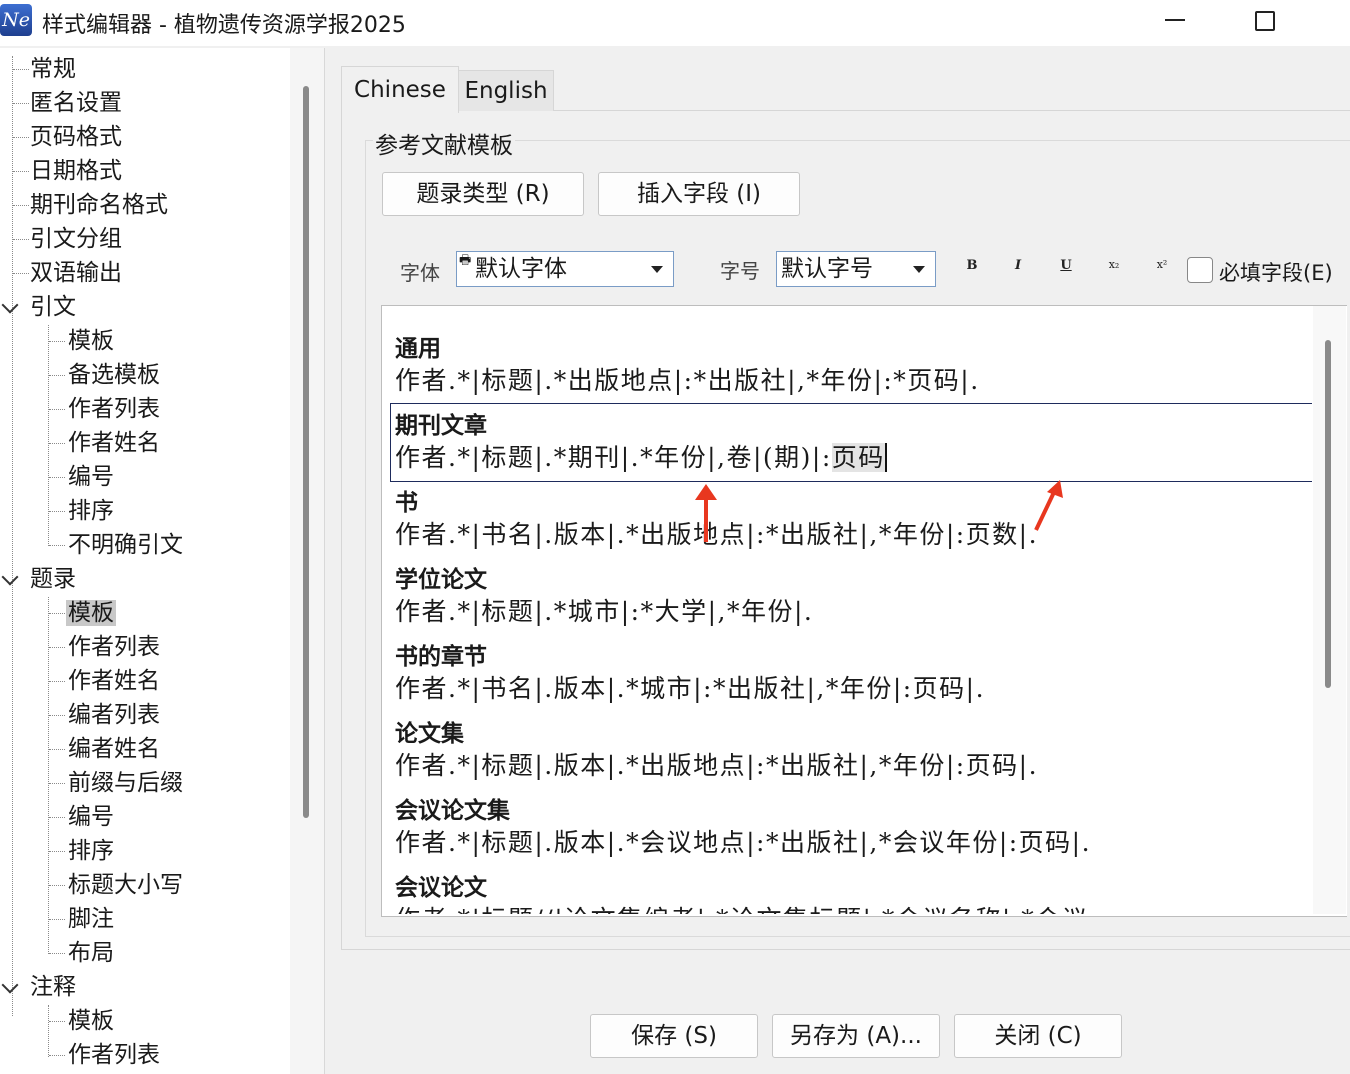 Image resolution: width=1350 pixels, height=1074 pixels. I want to click on tree-item-bib-editor-list: 编者列表, so click(114, 715).